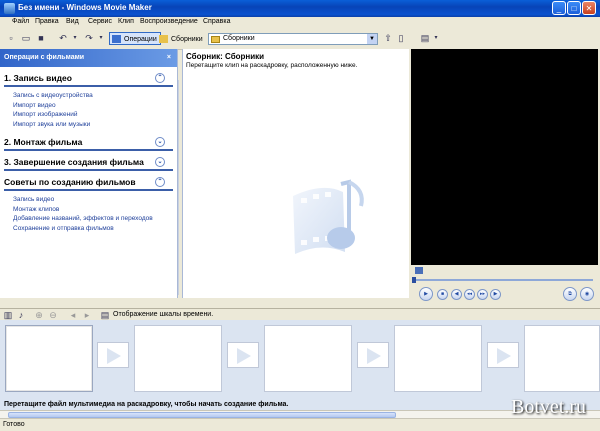  I want to click on operations-button: Операции, so click(135, 38).